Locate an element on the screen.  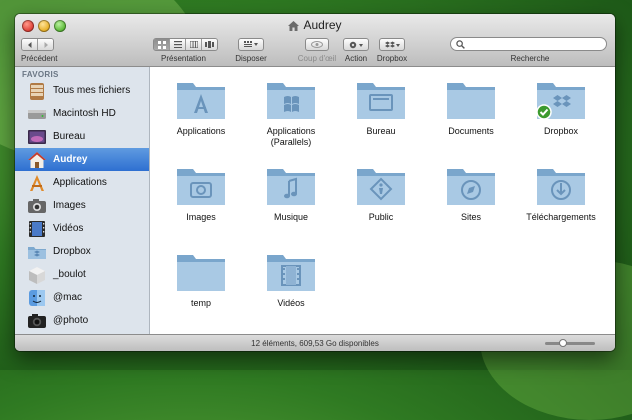
applications-folder-icon is located at coordinates (201, 101).